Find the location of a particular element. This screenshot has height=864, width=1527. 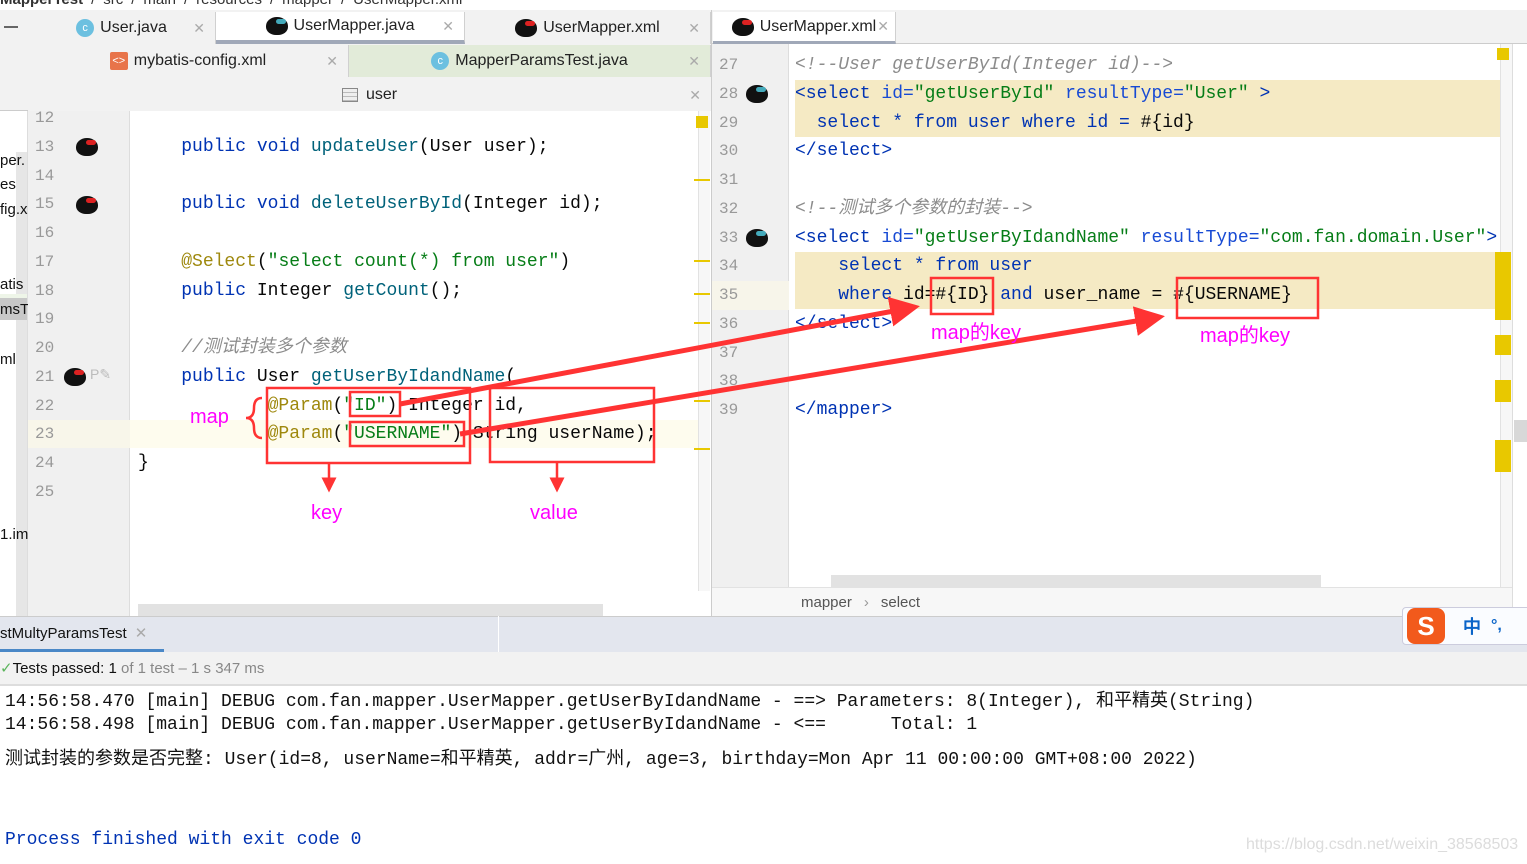

value-label: value is located at coordinates (554, 513).